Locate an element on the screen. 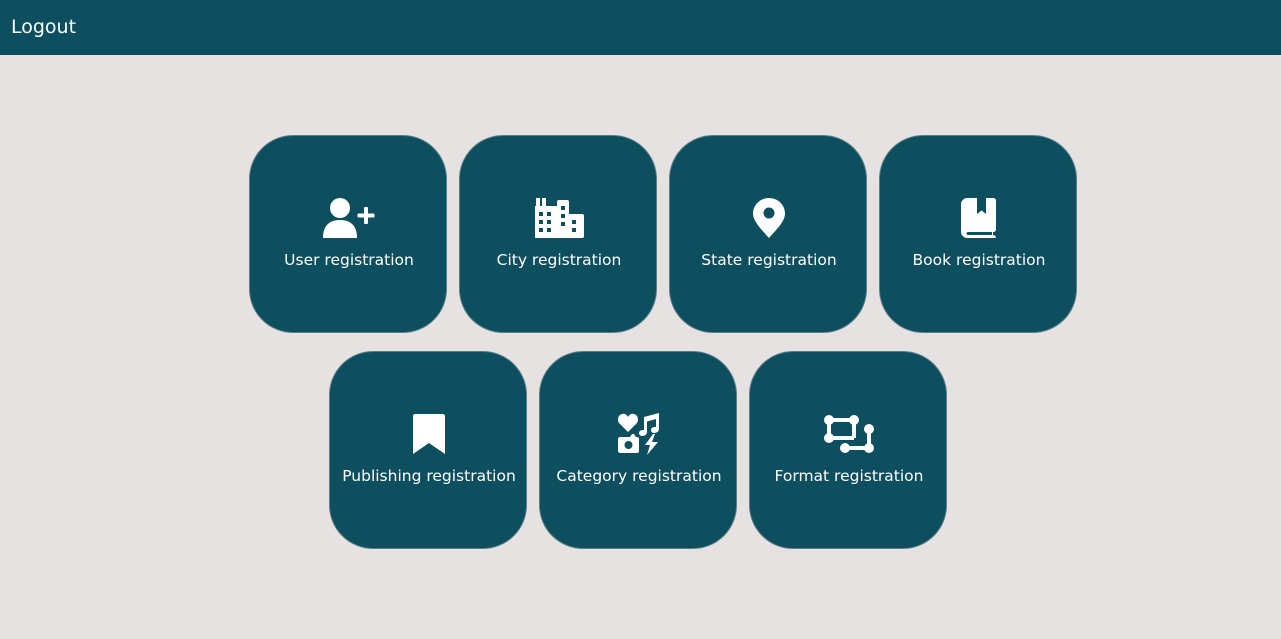 This screenshot has height=639, width=1281. card-state-registration: State registration is located at coordinates (768, 234).